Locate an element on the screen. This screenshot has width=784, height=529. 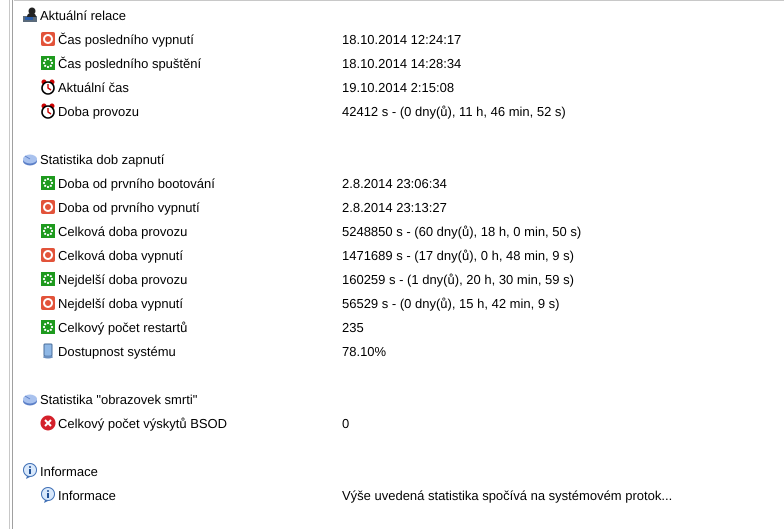
item-value: 0 is located at coordinates (346, 423).